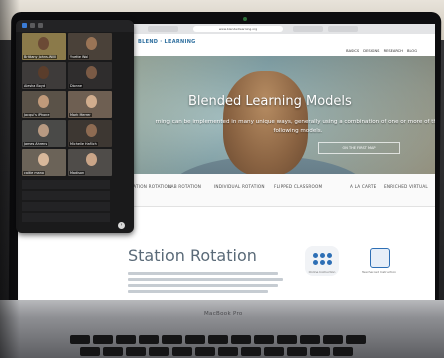 Image resolution: width=444 pixels, height=358 pixels. I want to click on participant-tile: Michelle Haflich, so click(90, 133).